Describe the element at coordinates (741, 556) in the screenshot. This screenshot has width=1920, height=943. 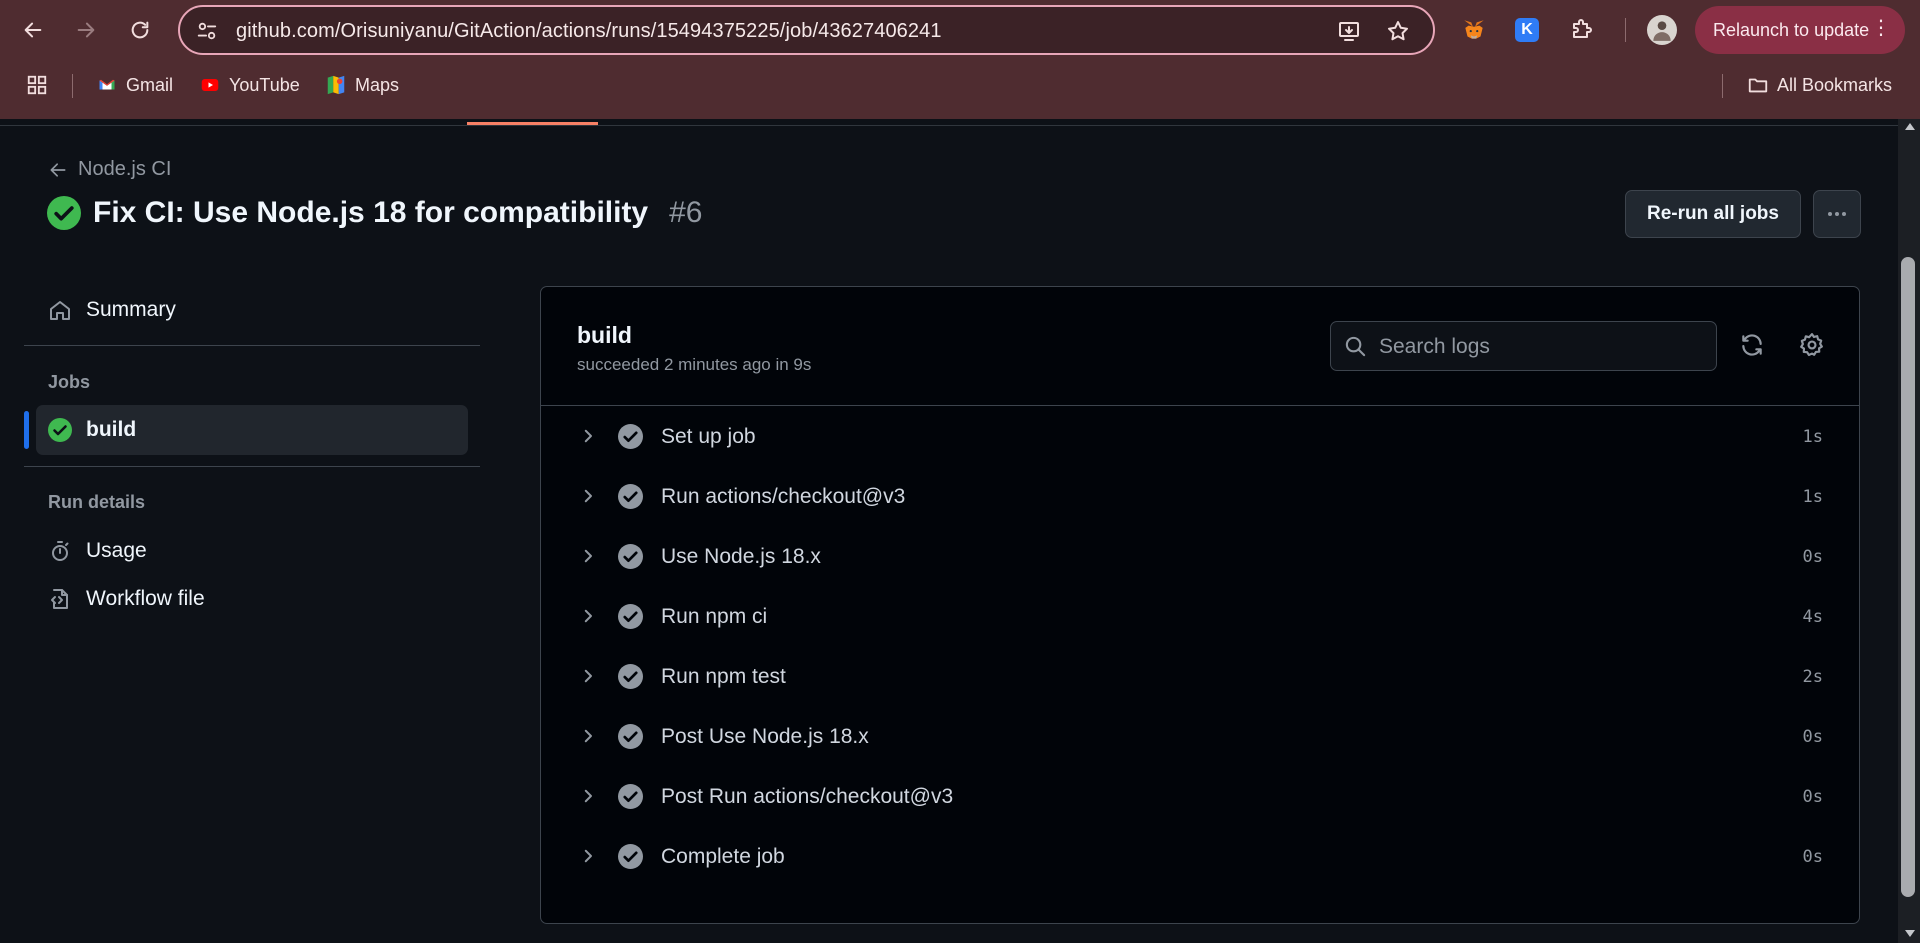
I see `step-name: Use Node.js 18.x` at that location.